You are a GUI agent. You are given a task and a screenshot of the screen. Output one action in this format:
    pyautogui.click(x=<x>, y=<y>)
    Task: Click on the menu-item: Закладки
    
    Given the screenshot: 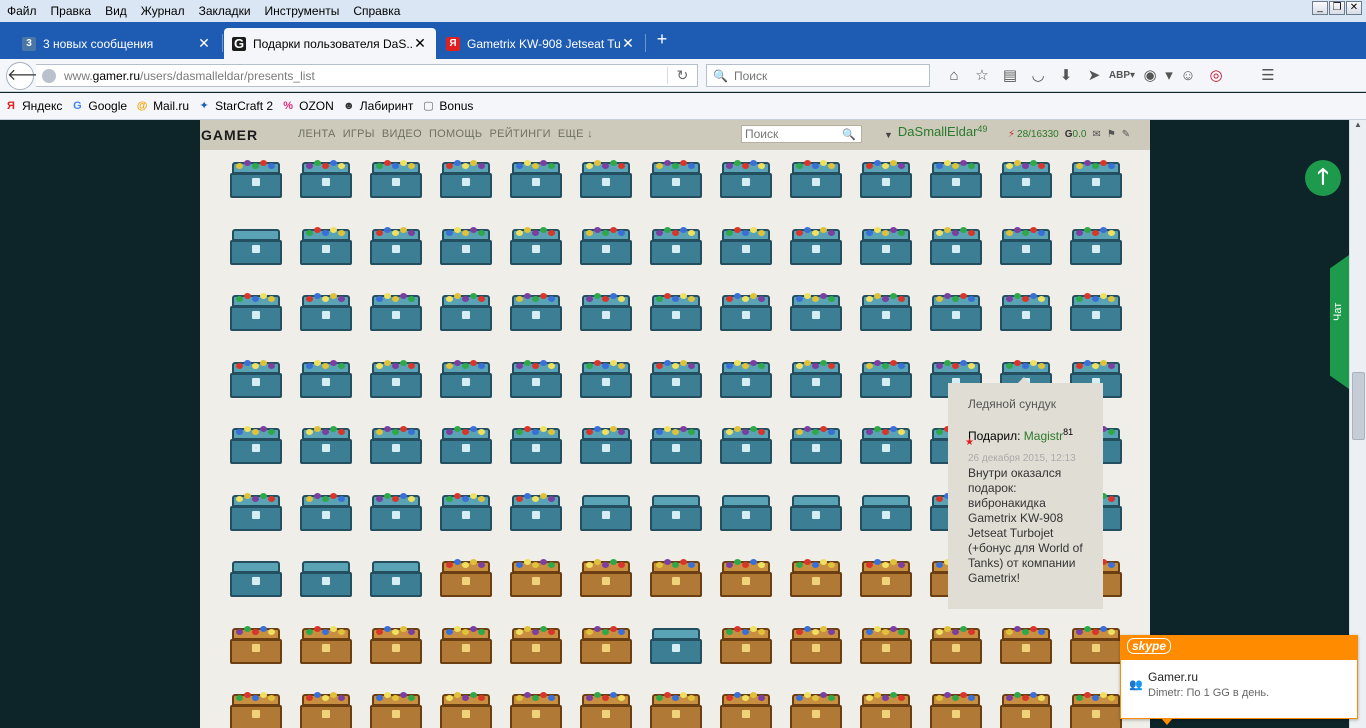 What is the action you would take?
    pyautogui.click(x=225, y=11)
    